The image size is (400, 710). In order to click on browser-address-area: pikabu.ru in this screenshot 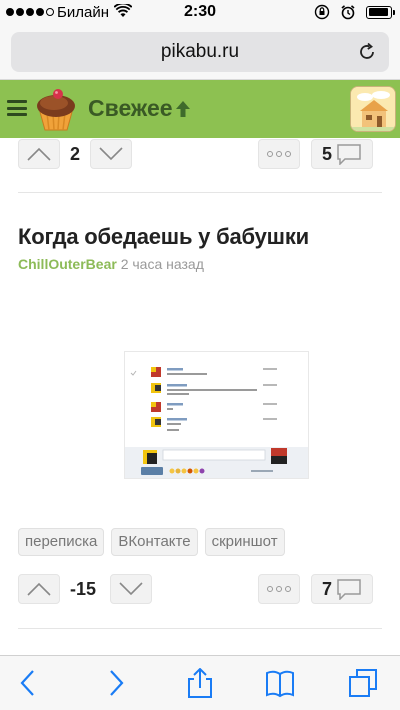, I will do `click(200, 53)`.